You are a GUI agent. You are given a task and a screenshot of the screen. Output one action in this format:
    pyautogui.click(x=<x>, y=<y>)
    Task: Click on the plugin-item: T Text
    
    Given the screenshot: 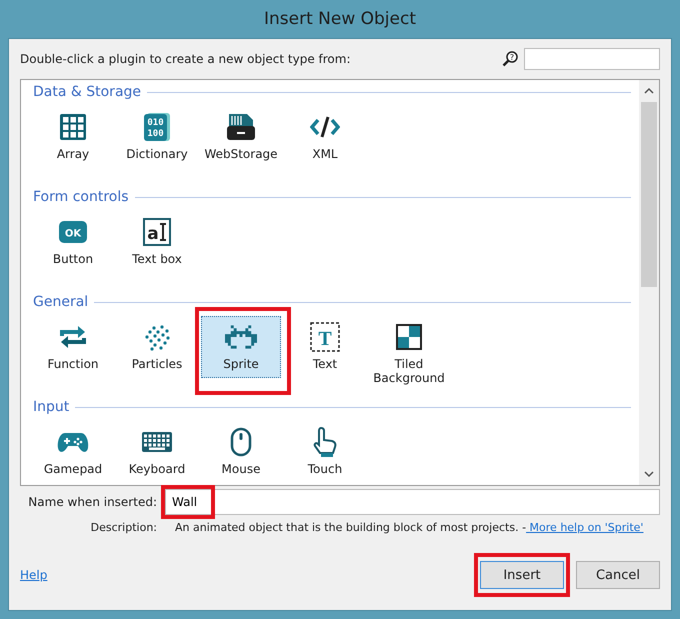 What is the action you would take?
    pyautogui.click(x=325, y=347)
    